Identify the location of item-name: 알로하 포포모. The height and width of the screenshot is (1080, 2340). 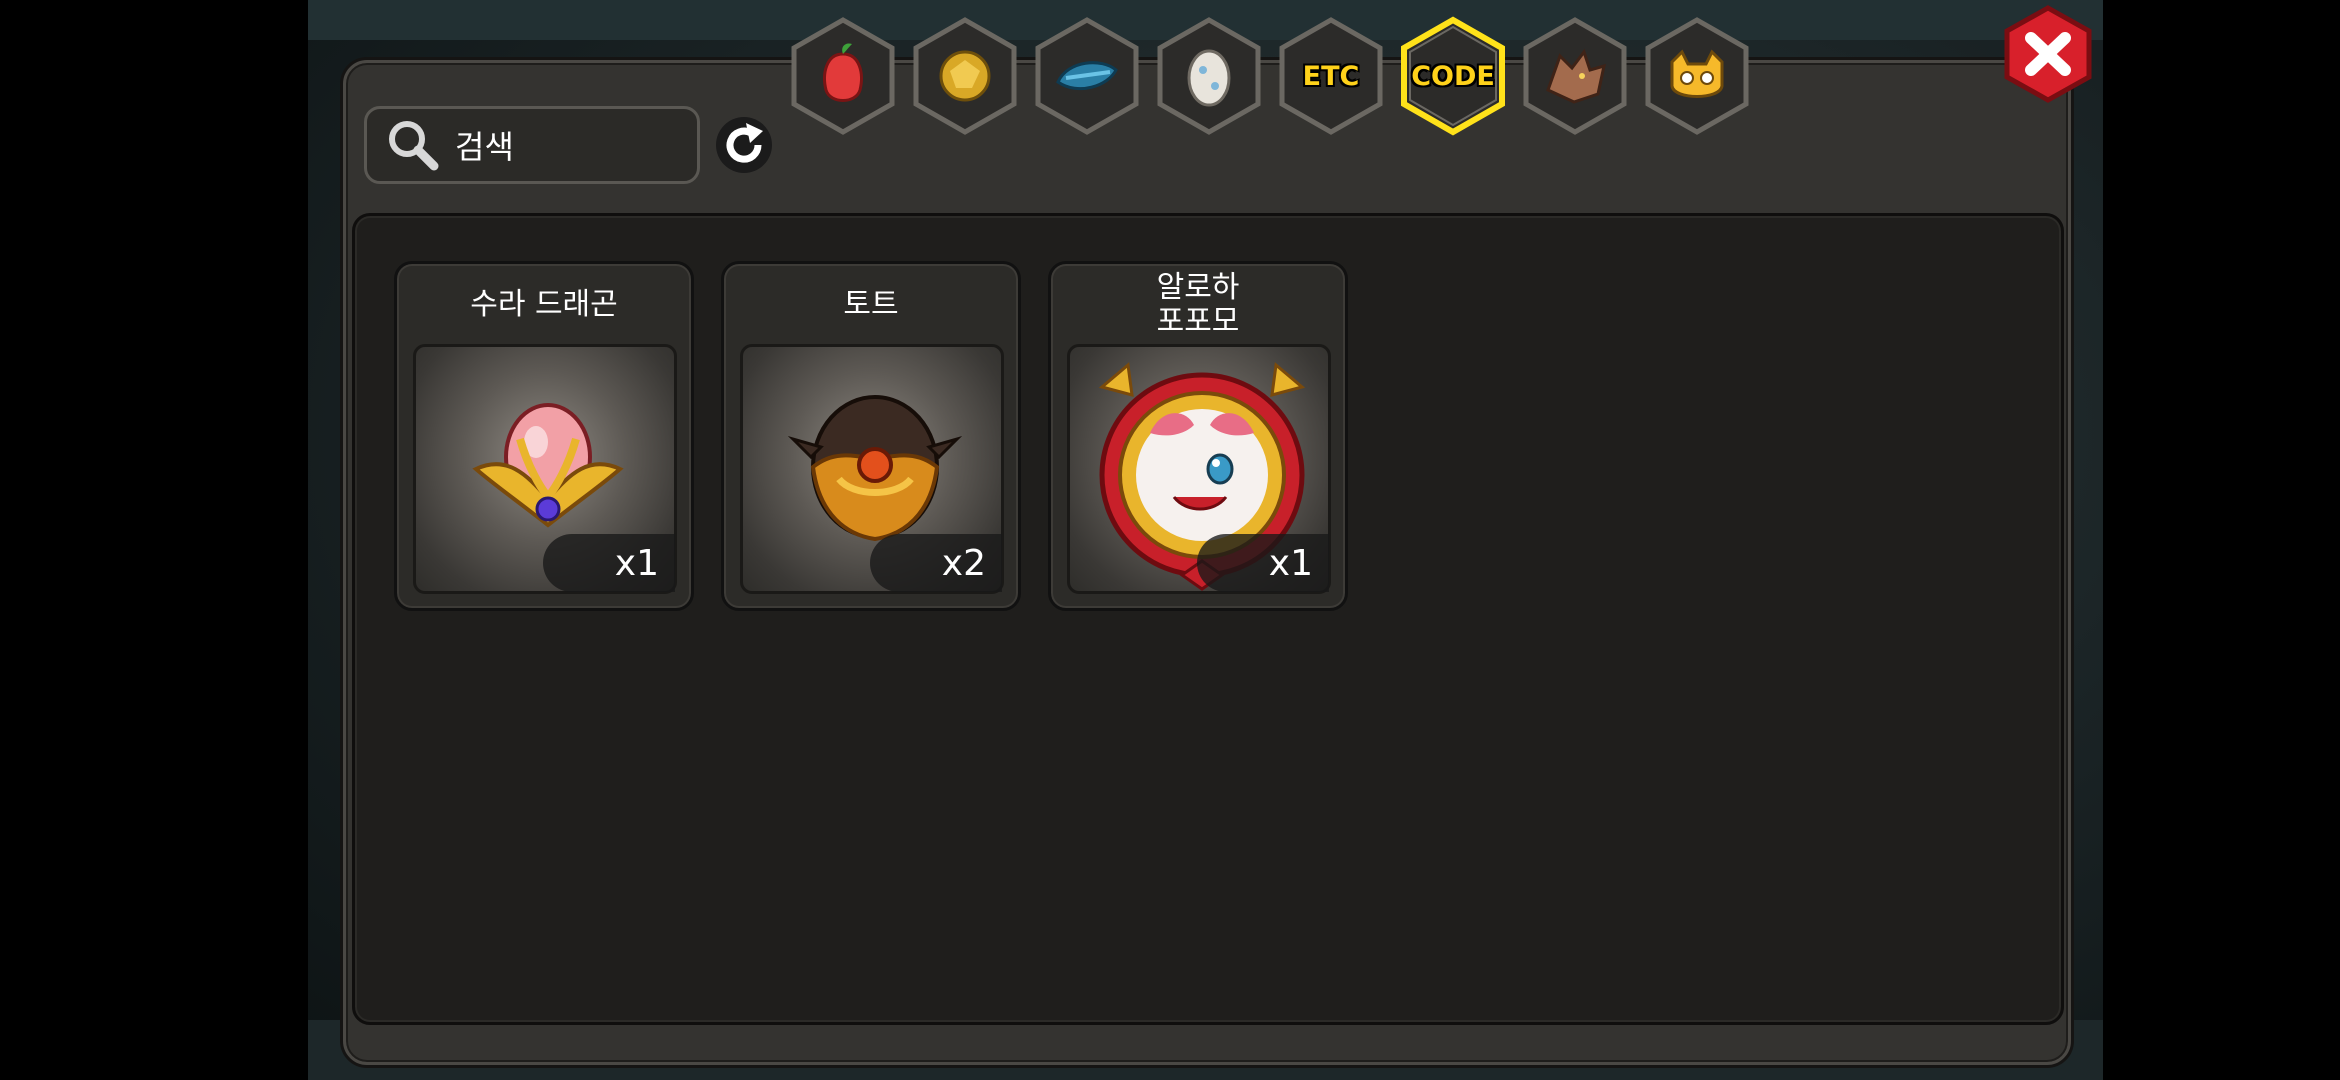
(1198, 304).